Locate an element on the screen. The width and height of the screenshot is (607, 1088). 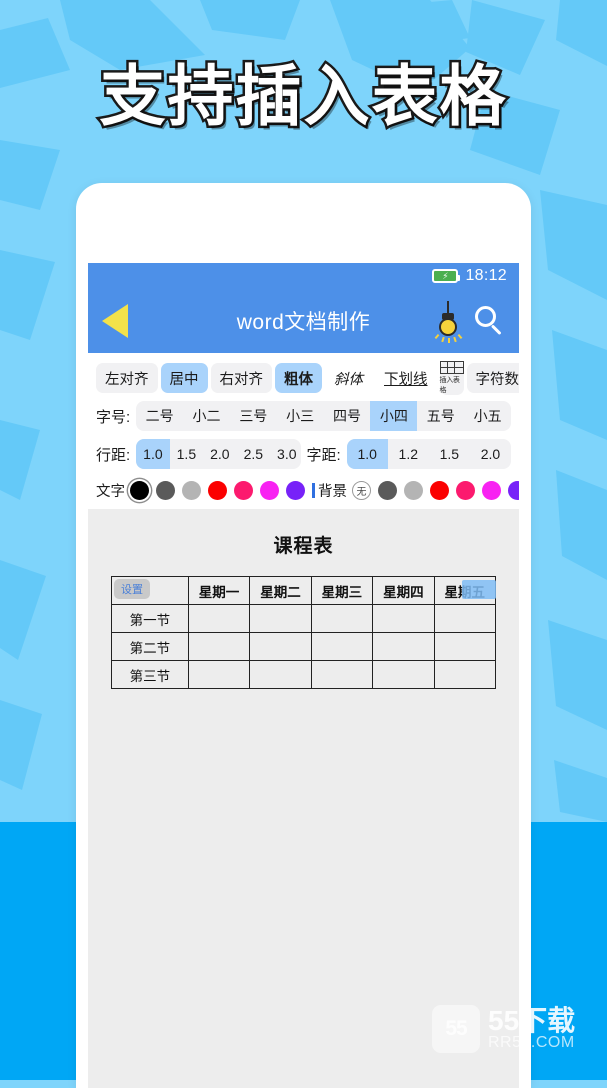
font-size-segmented-control: 二号 小二 三号 小三 四号 小四 五号 小五 is located at coordinates (323, 416).